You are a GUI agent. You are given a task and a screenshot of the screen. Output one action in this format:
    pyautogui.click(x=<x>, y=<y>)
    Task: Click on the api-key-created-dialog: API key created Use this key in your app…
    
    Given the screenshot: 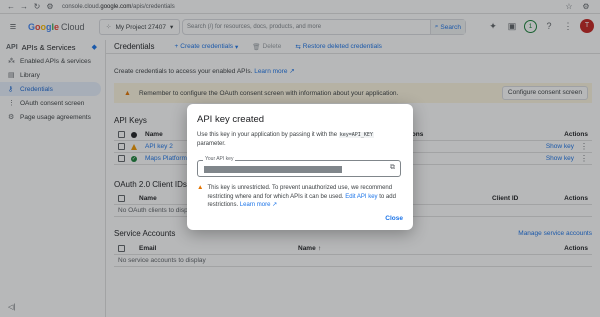 What is the action you would take?
    pyautogui.click(x=300, y=167)
    